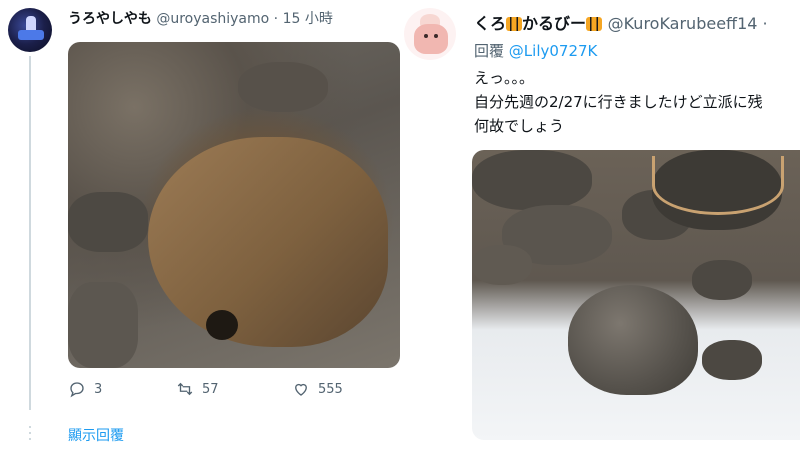 The width and height of the screenshot is (800, 450). I want to click on rock-in-snow, so click(633, 340).